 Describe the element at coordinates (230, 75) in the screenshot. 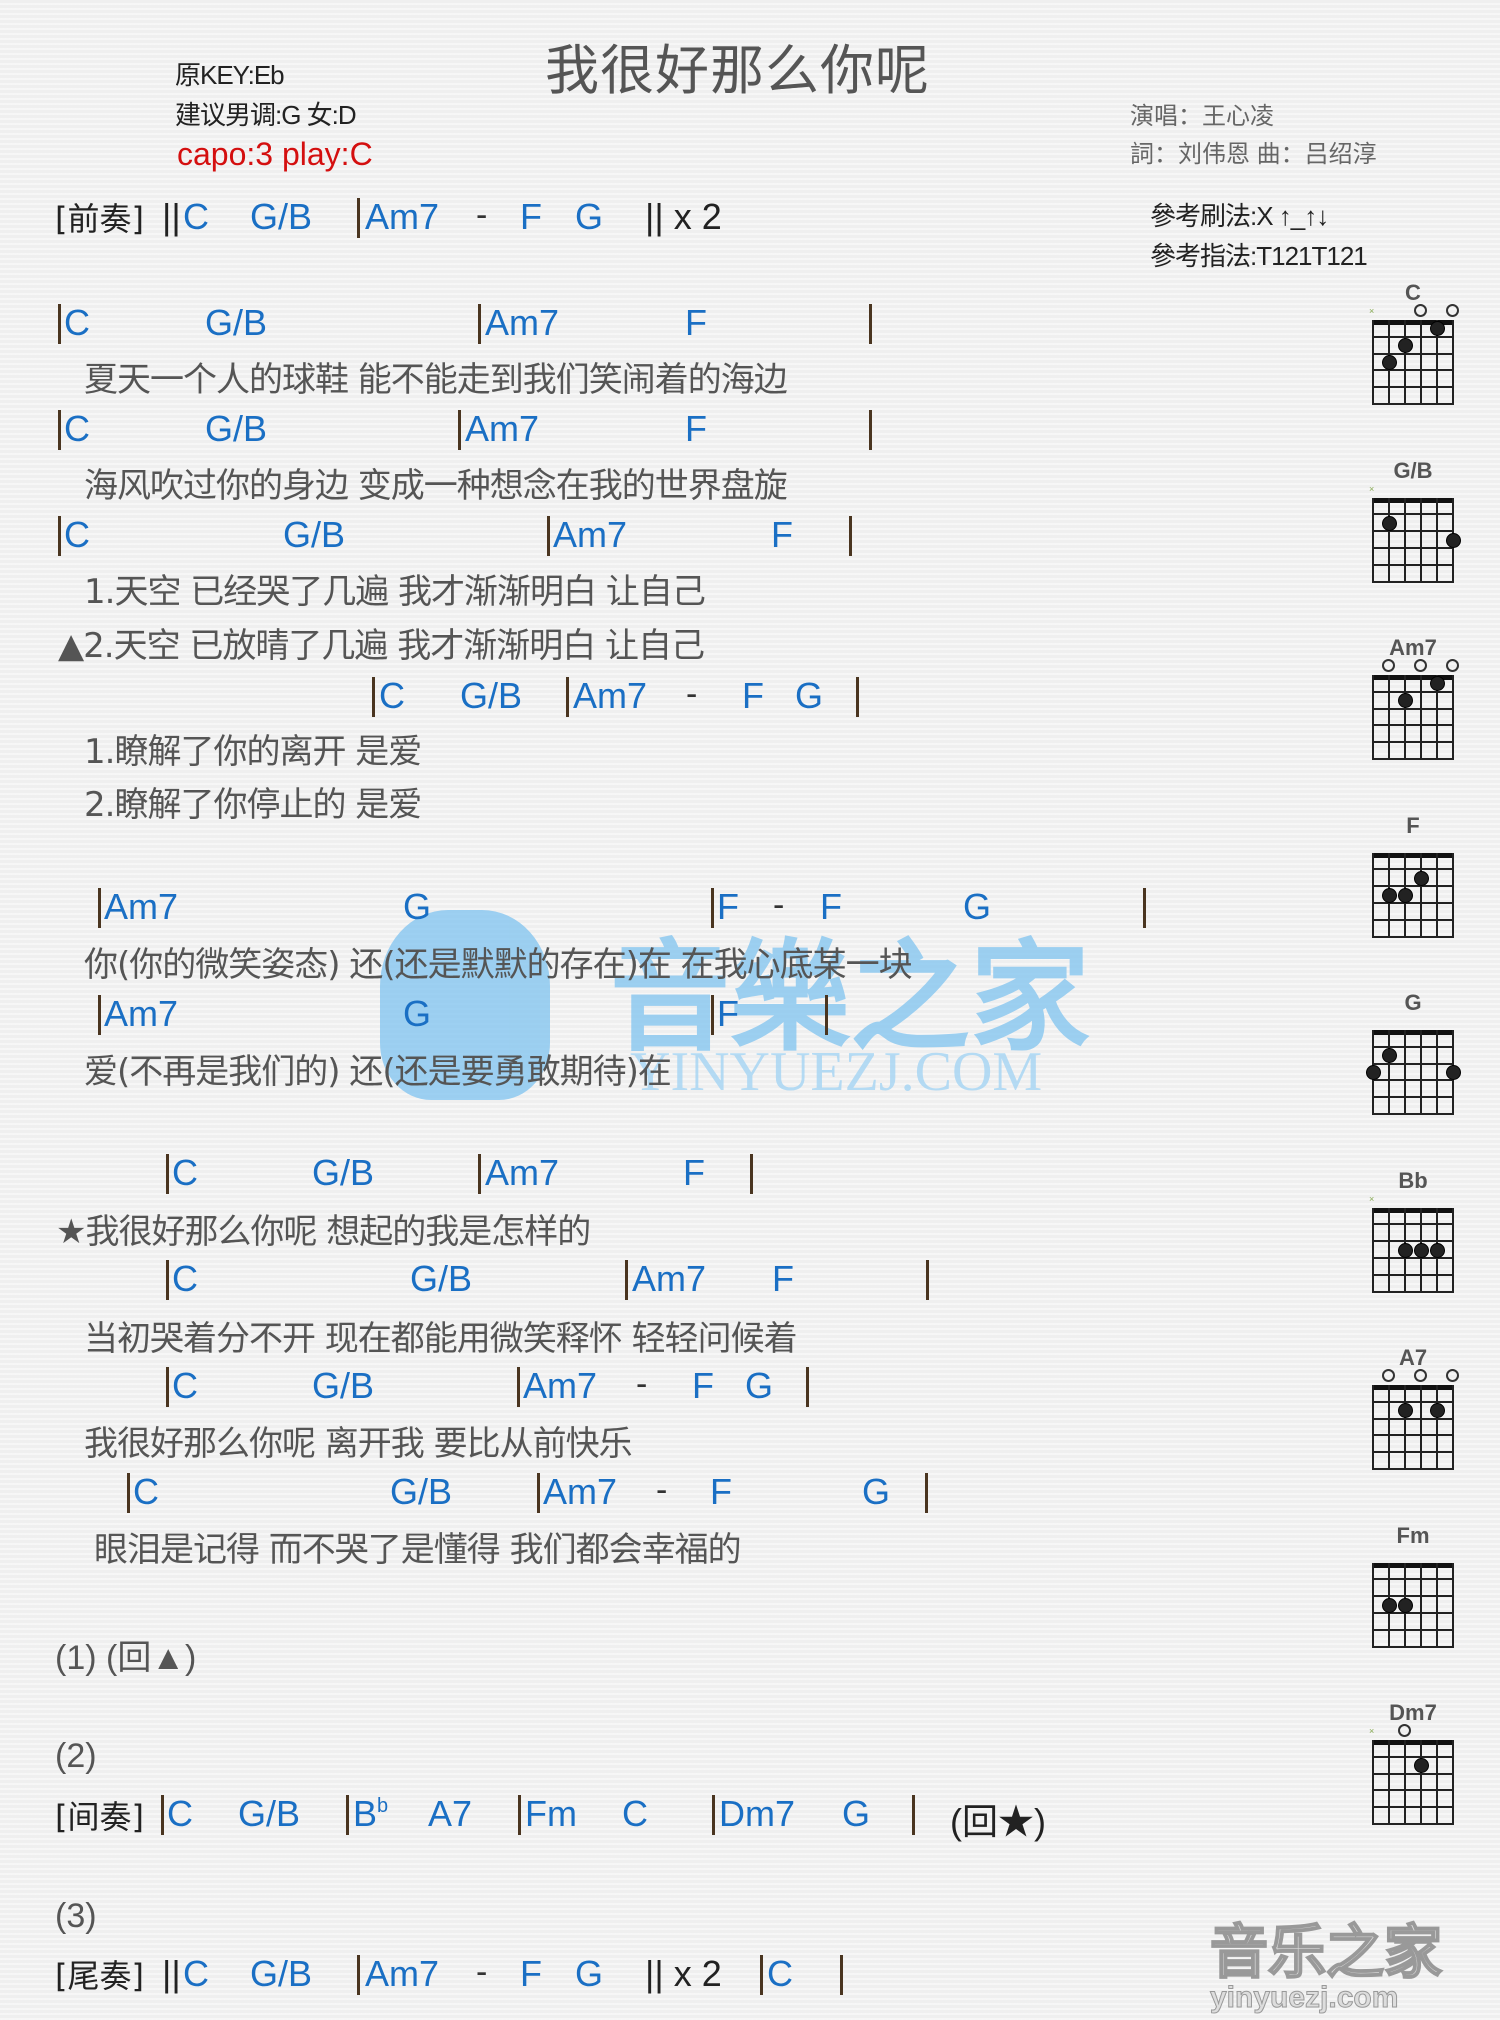

I see `original-key: 原KEY:Eb` at that location.